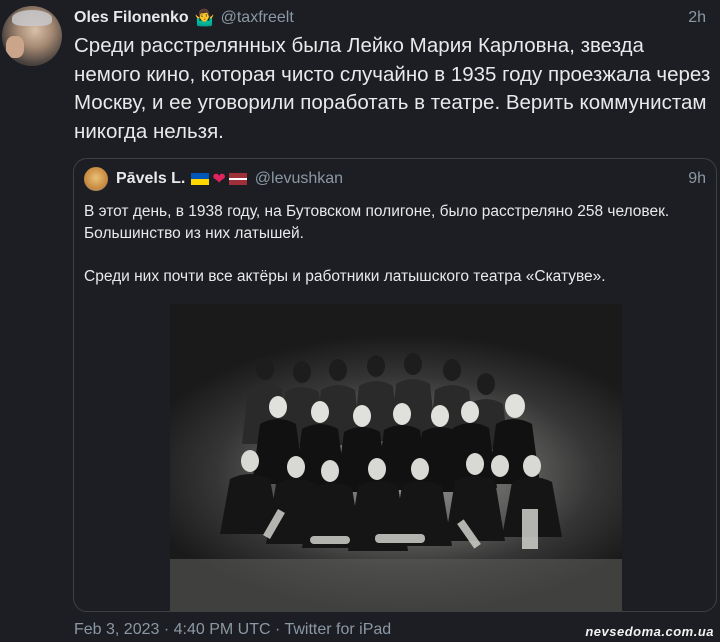 This screenshot has height=642, width=720. I want to click on latvia-flag-icon, so click(237, 179).